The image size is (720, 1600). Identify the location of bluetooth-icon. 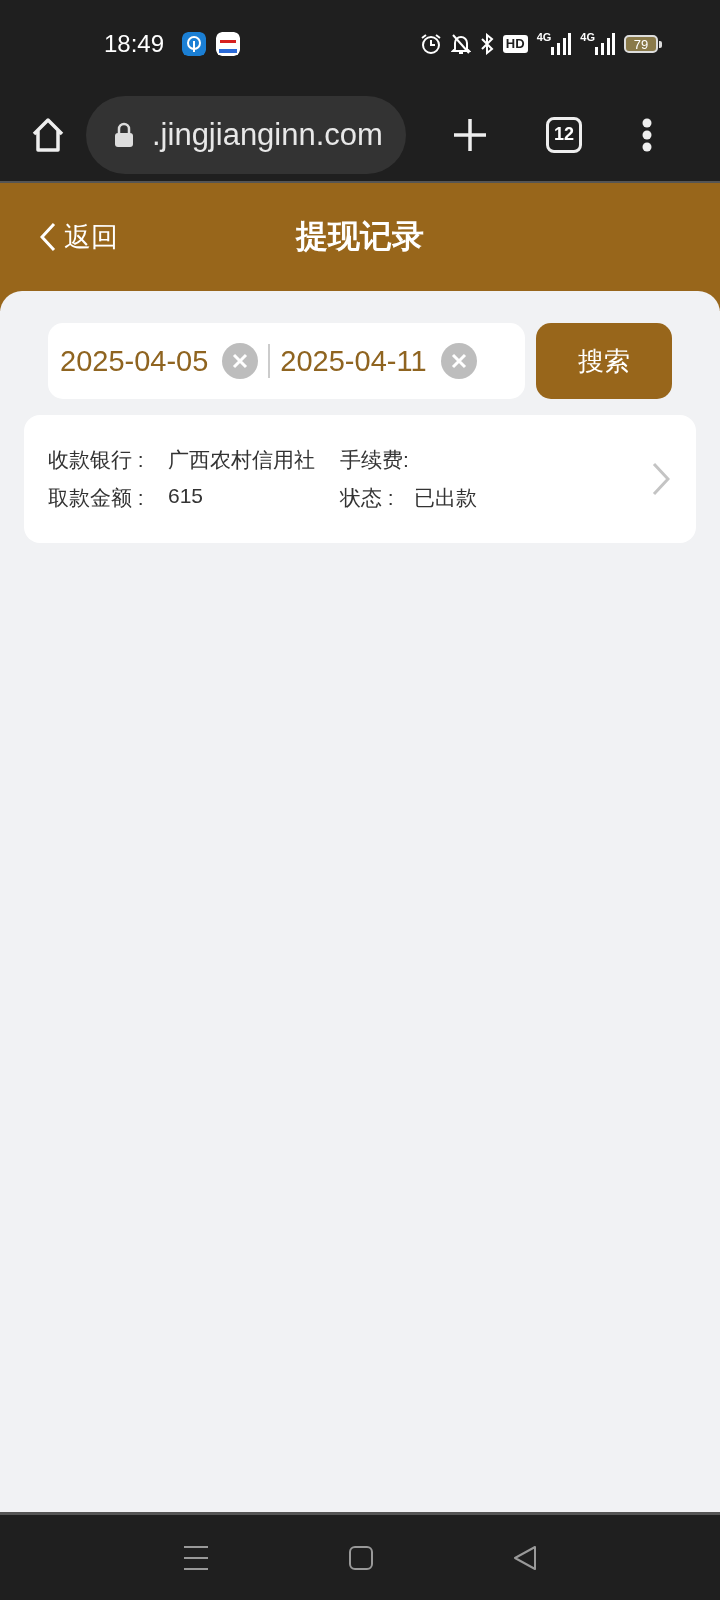
(486, 44).